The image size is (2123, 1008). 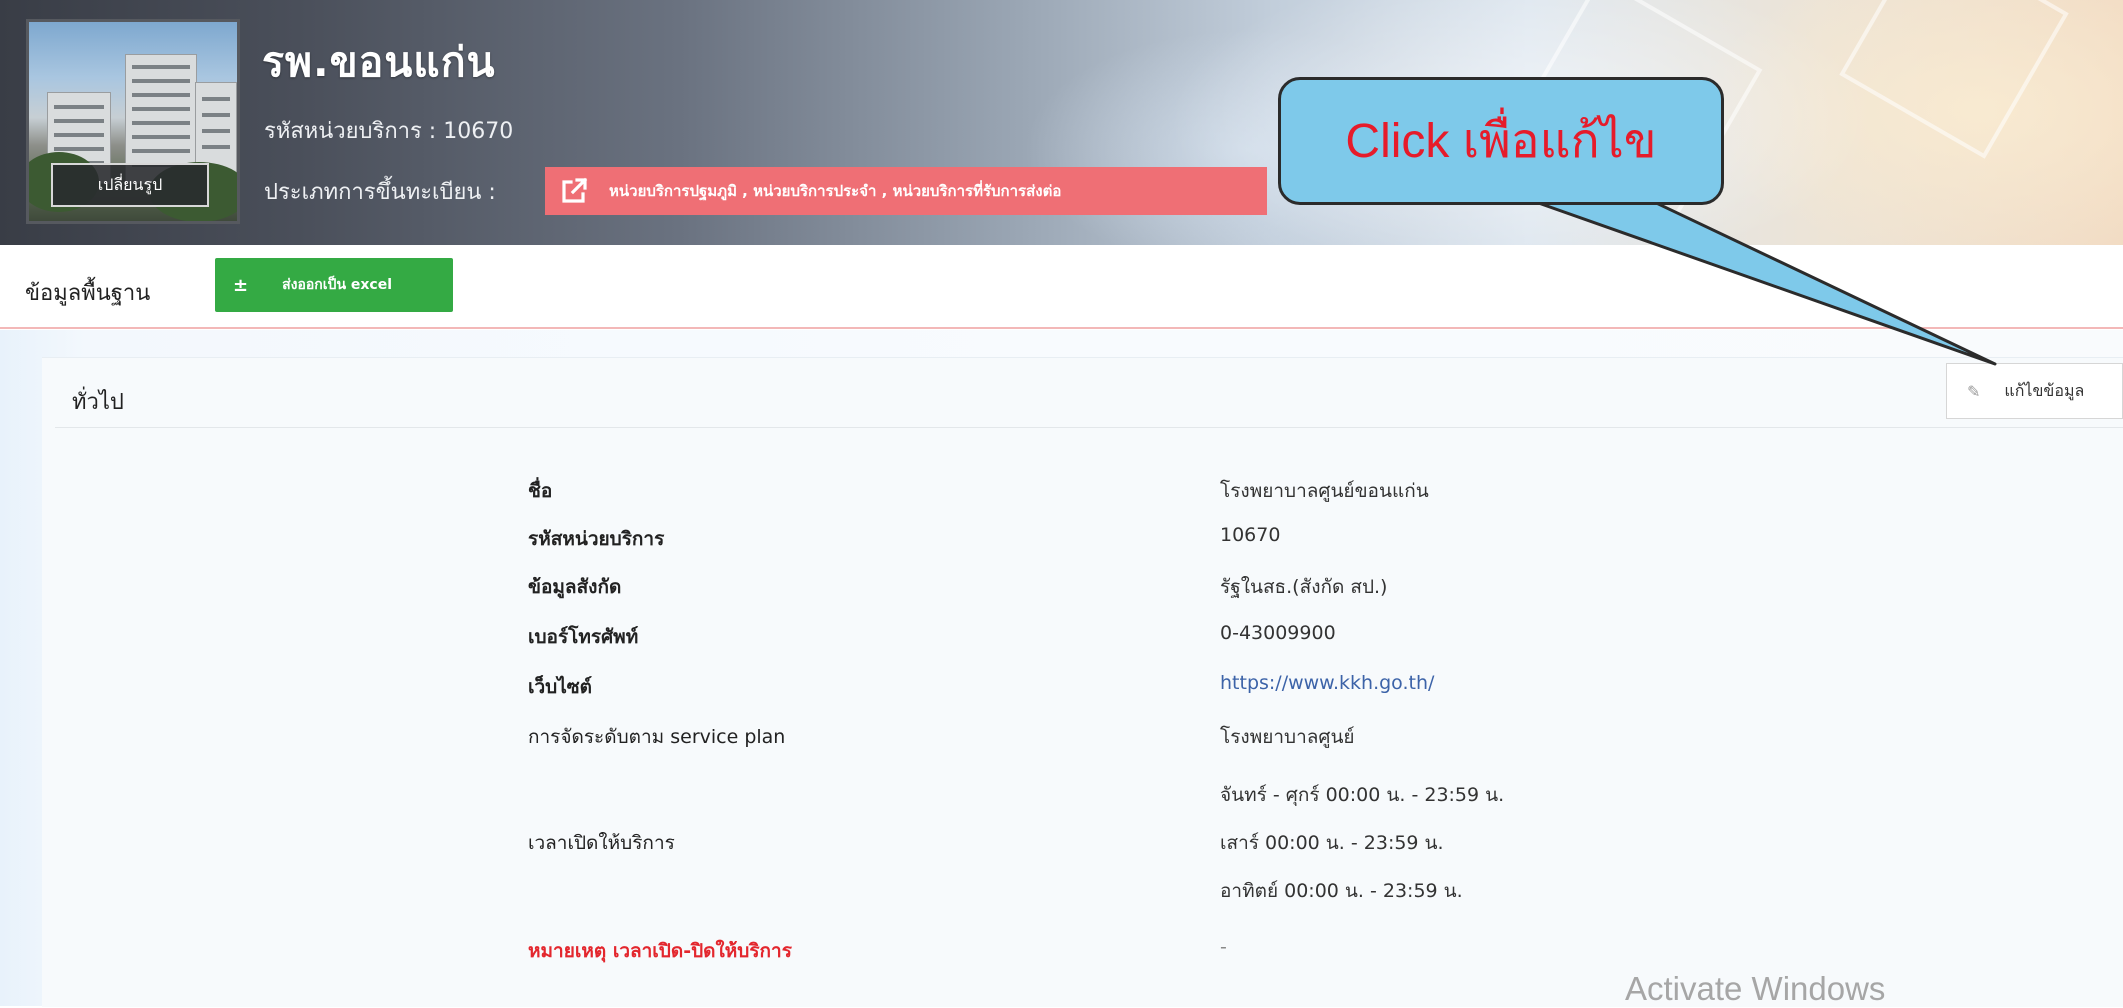 I want to click on code-label: รหัสหน่วยบริการ, so click(x=596, y=539).